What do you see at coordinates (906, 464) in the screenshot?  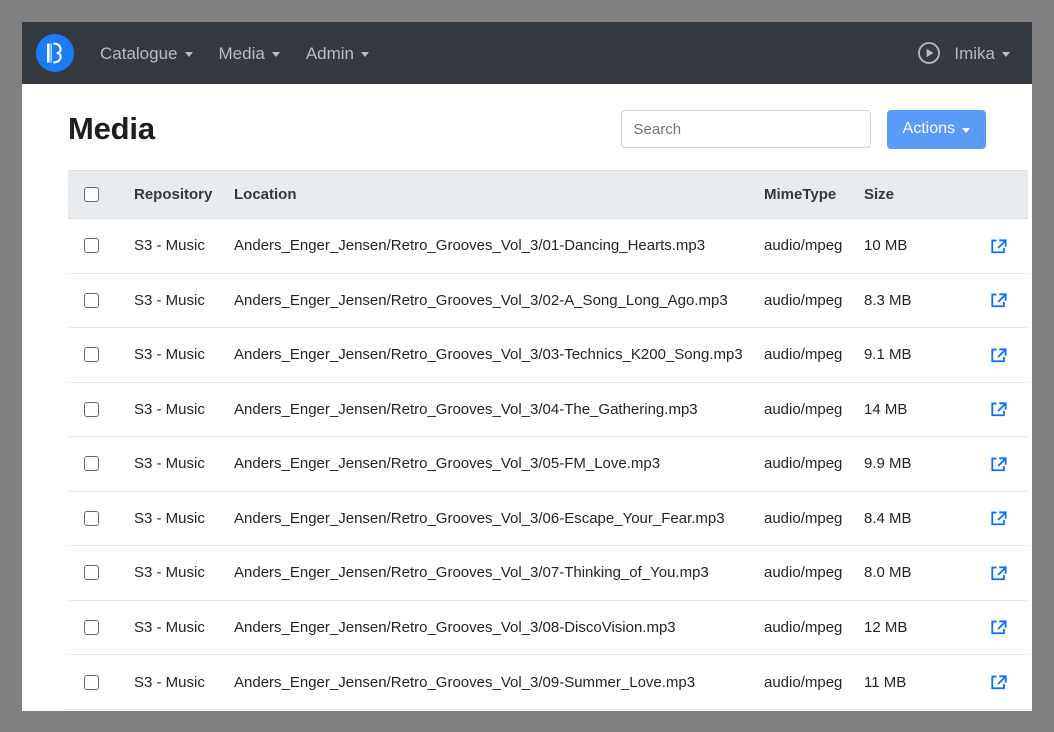 I see `cell-size: 9.9 MB` at bounding box center [906, 464].